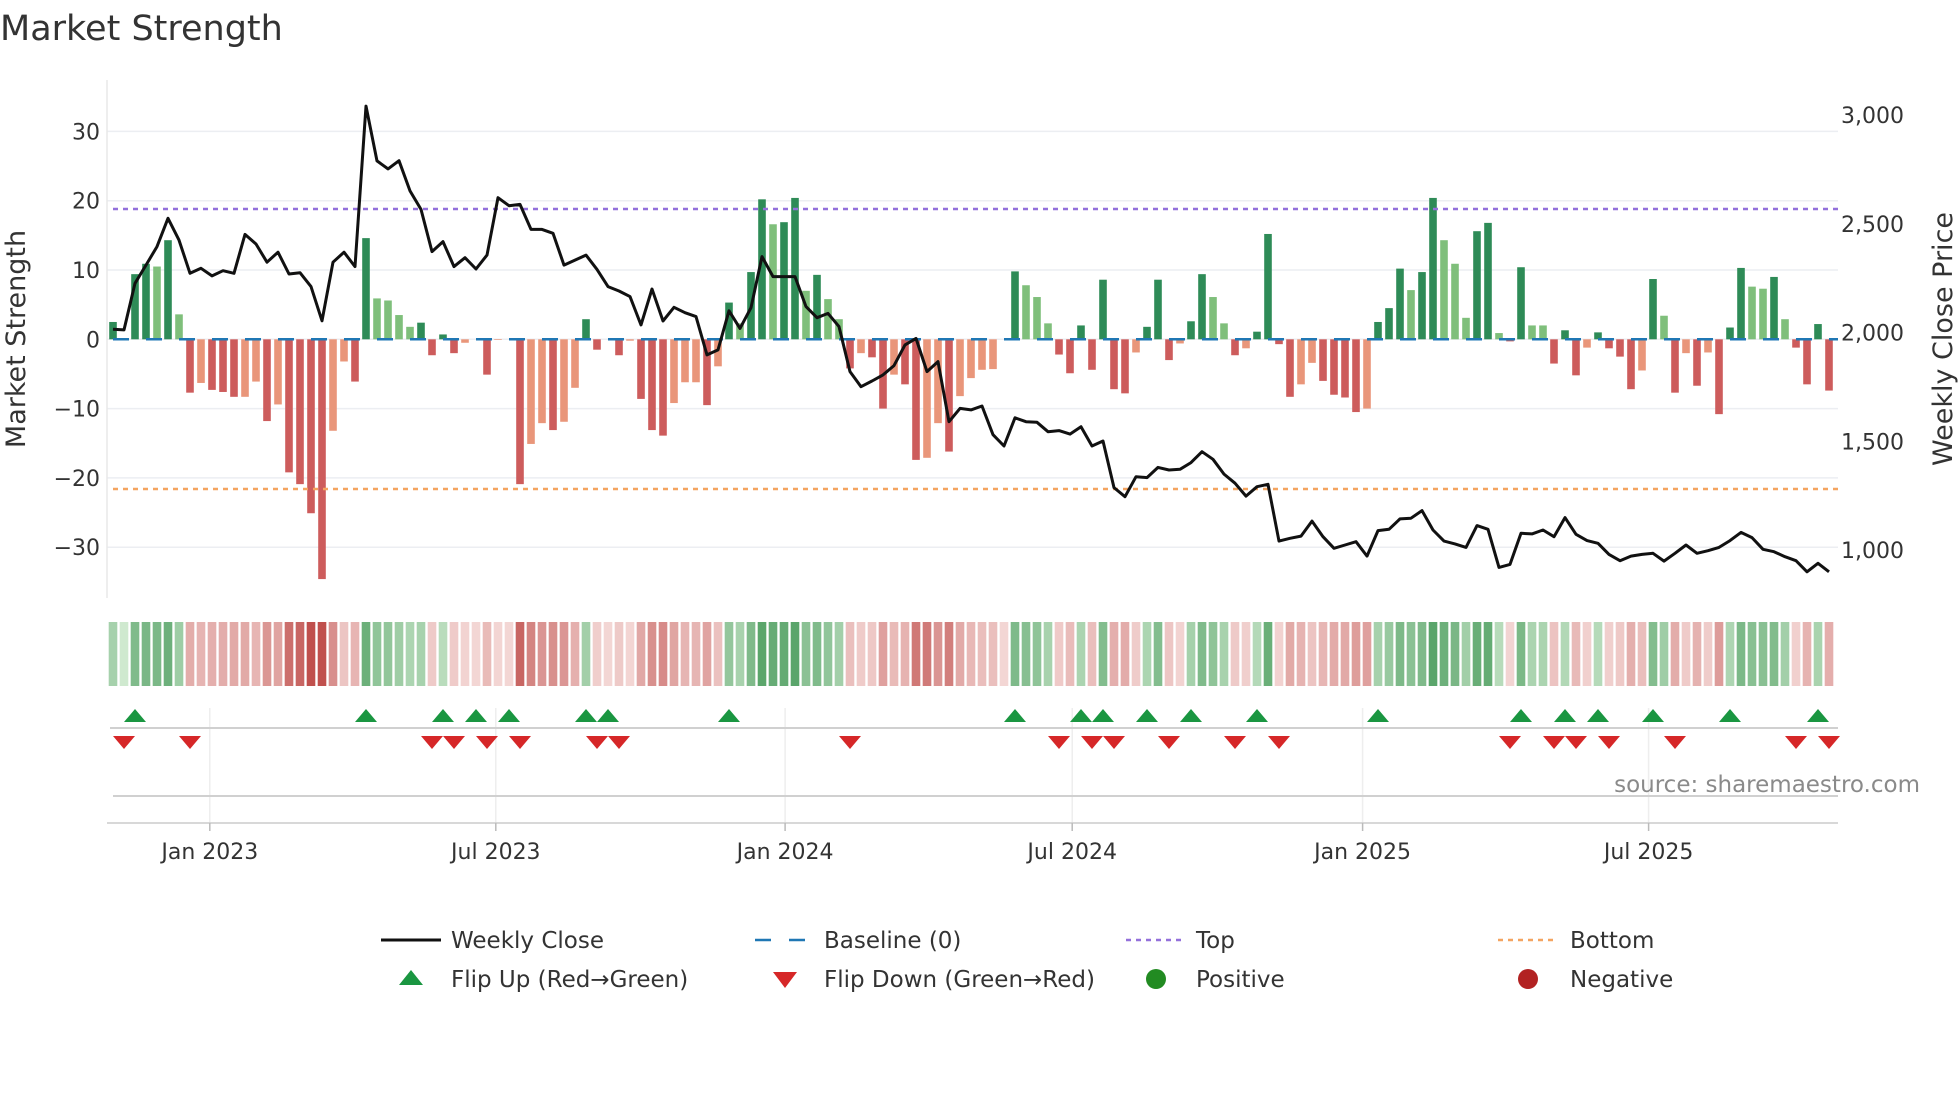 This screenshot has width=1960, height=1102. I want to click on legend-label: Flip Down (Green→Red), so click(959, 980).